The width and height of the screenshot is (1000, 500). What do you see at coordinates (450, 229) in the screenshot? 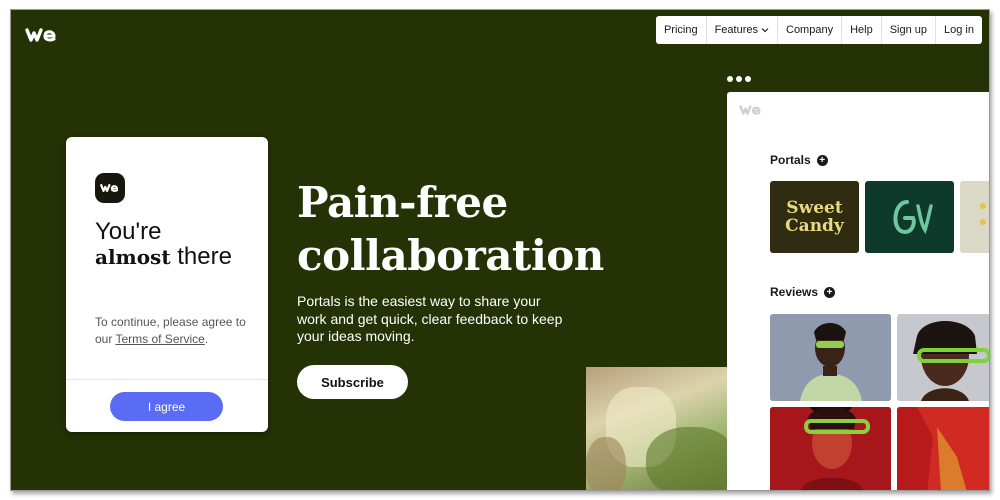
I see `hero-title: Pain-free collaboration` at bounding box center [450, 229].